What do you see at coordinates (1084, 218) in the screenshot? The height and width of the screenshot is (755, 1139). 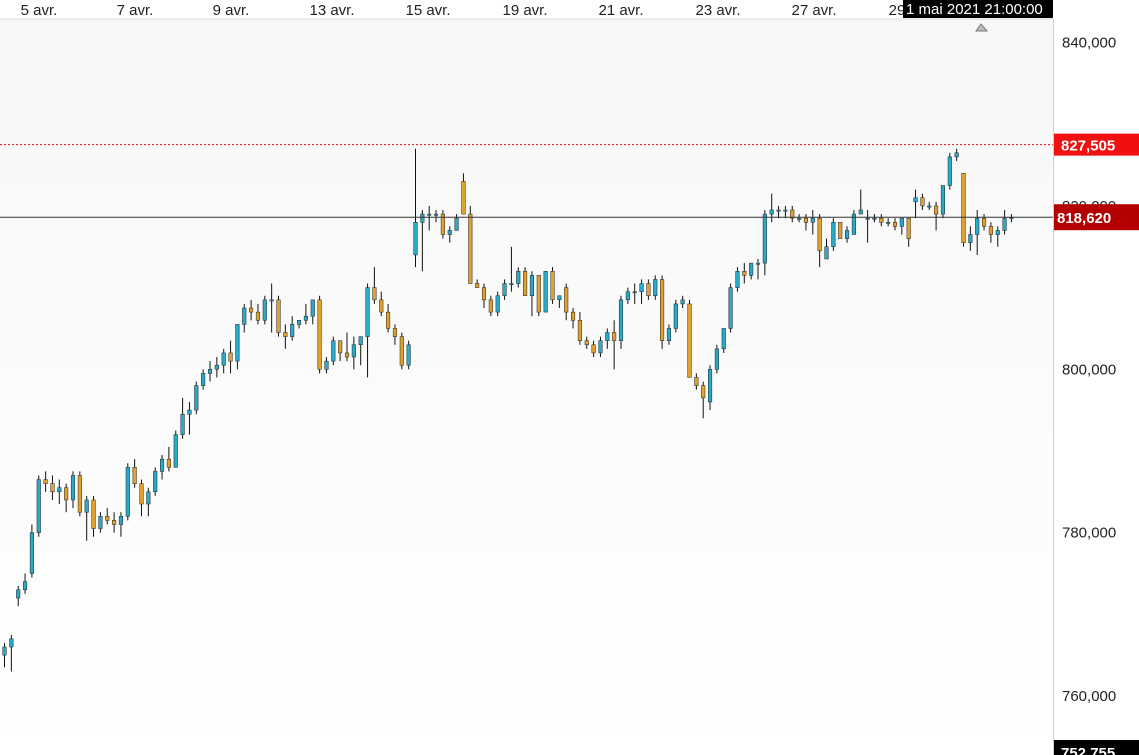 I see `last-price-label: 818,620` at bounding box center [1084, 218].